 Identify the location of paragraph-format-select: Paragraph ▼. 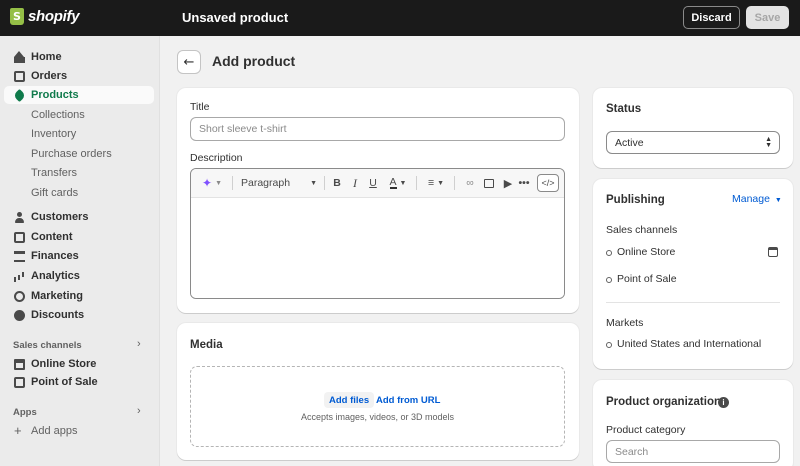
(279, 183).